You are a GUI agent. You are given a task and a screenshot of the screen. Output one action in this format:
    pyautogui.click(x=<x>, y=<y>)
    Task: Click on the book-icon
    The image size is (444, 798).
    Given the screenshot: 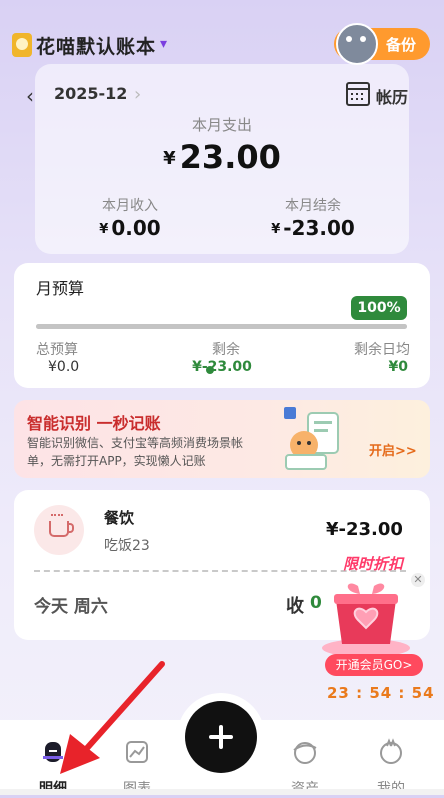 What is the action you would take?
    pyautogui.click(x=22, y=45)
    